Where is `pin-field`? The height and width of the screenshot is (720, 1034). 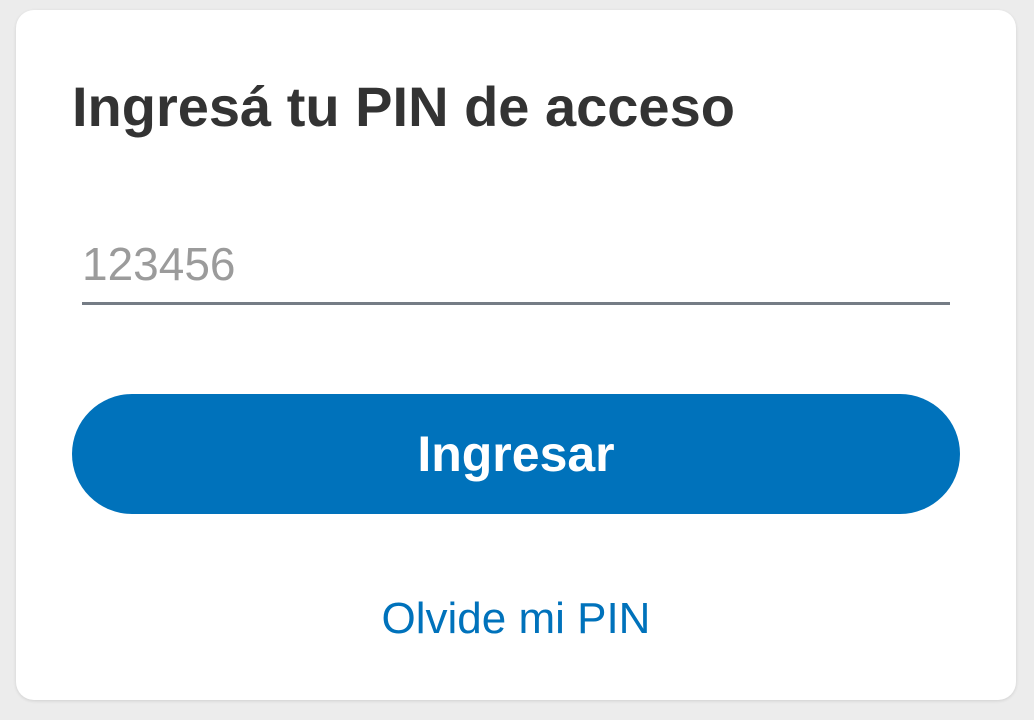 pin-field is located at coordinates (516, 269).